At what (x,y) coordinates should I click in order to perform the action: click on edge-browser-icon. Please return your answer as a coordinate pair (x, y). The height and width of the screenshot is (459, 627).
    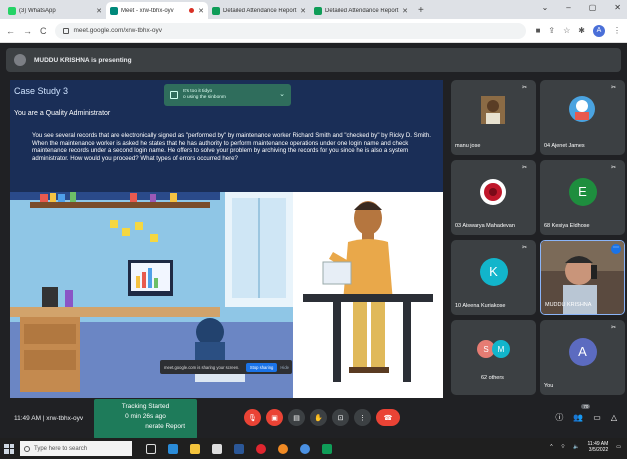
    Looking at the image, I should click on (173, 448).